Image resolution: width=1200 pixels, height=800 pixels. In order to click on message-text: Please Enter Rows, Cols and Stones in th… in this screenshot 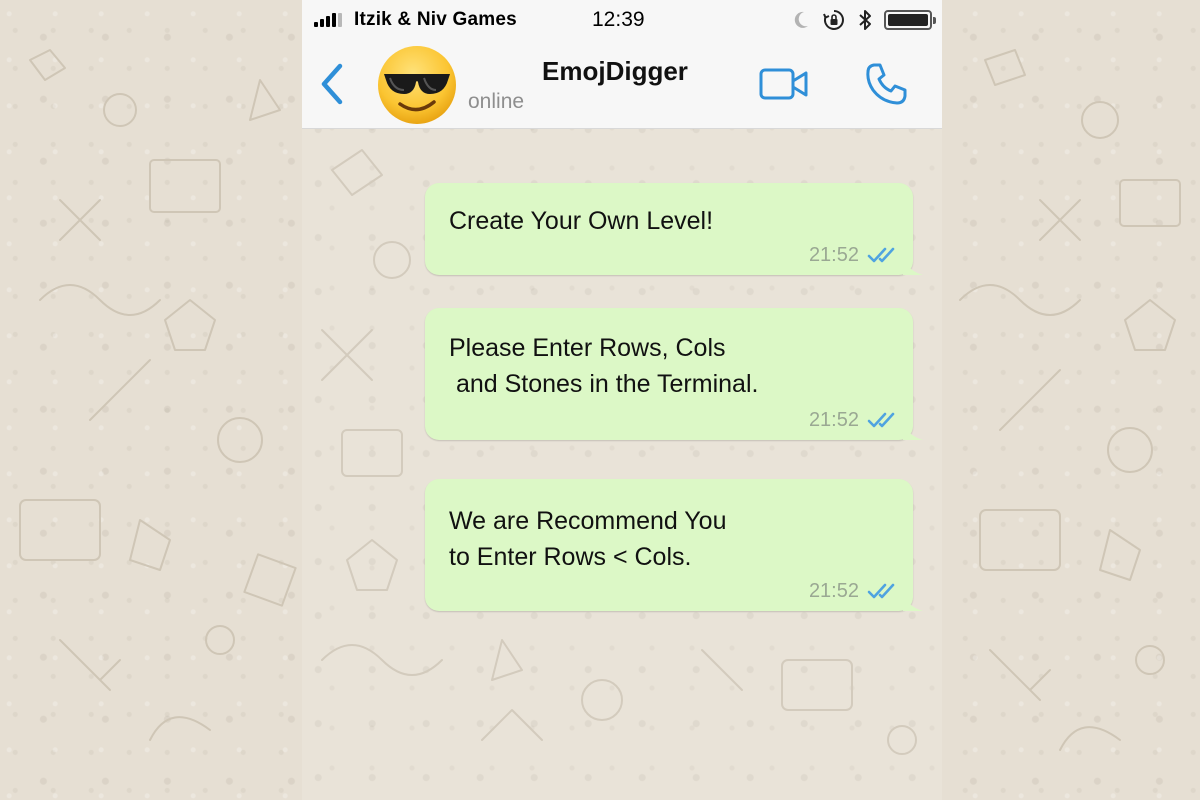, I will do `click(604, 366)`.